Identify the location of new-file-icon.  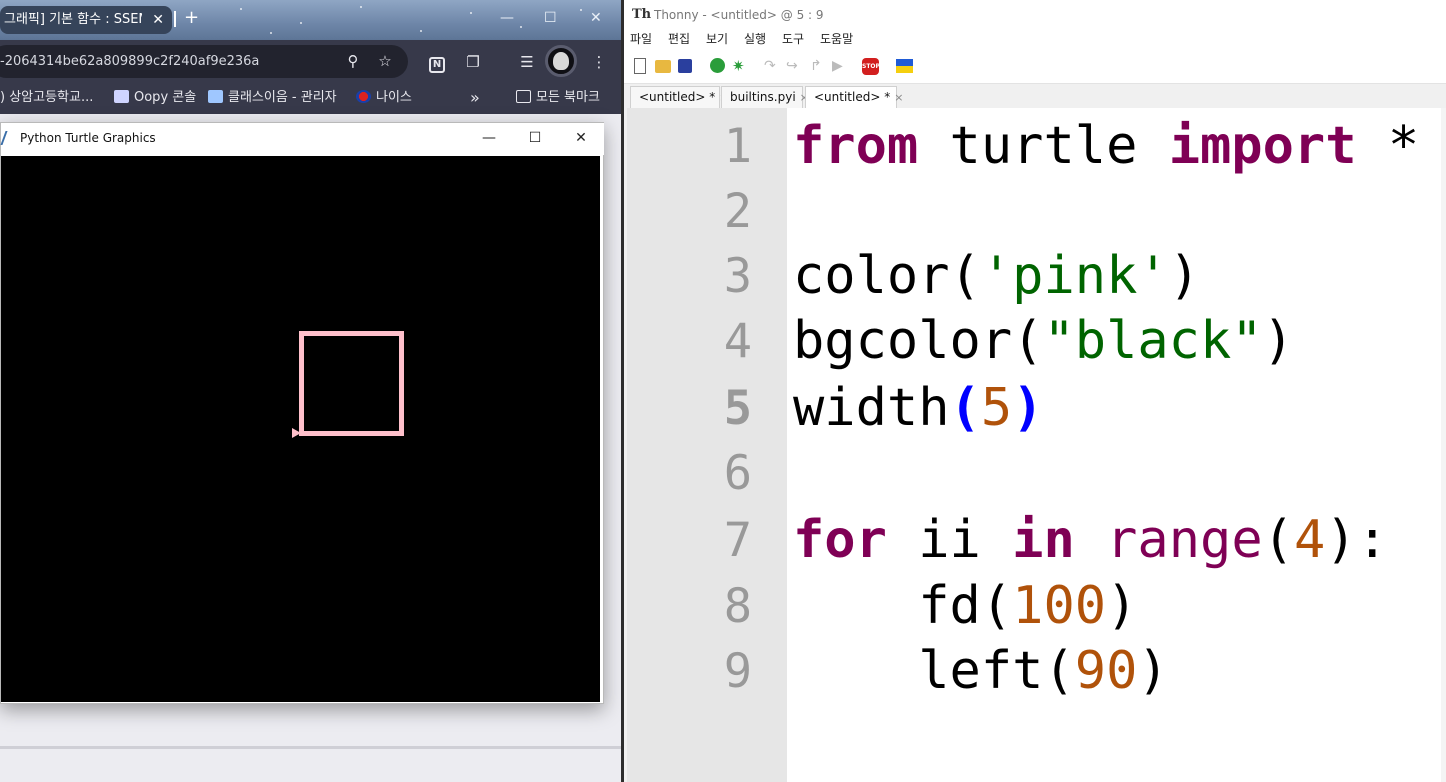
(640, 66).